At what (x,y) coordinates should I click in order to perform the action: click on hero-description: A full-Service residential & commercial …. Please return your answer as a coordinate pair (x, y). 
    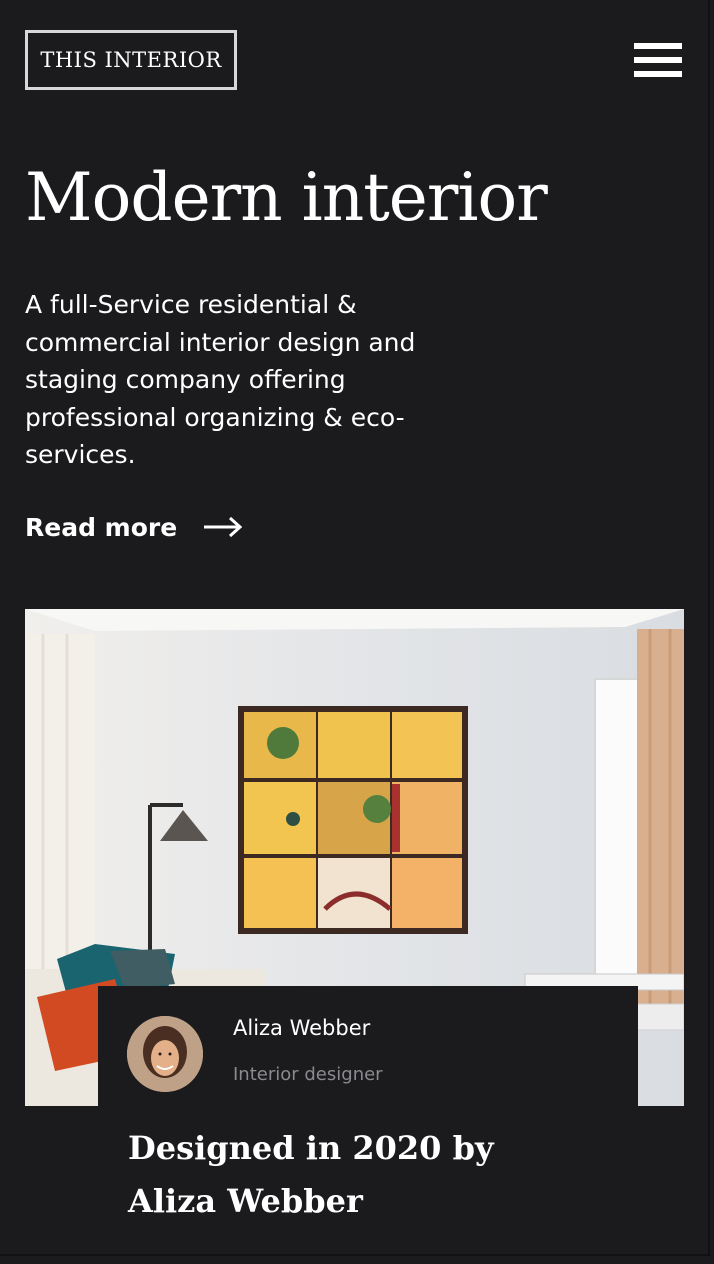
    Looking at the image, I should click on (220, 379).